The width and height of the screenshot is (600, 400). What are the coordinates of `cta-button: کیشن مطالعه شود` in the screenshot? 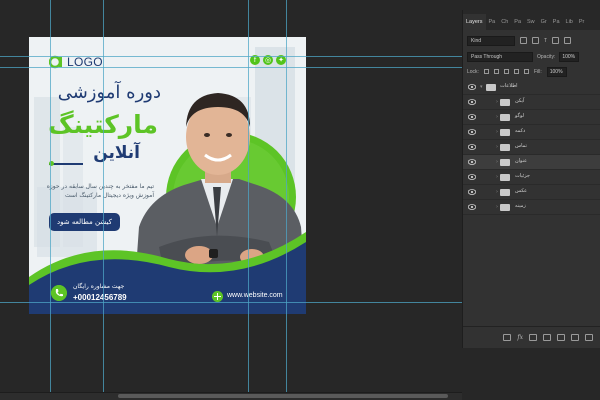 It's located at (84, 222).